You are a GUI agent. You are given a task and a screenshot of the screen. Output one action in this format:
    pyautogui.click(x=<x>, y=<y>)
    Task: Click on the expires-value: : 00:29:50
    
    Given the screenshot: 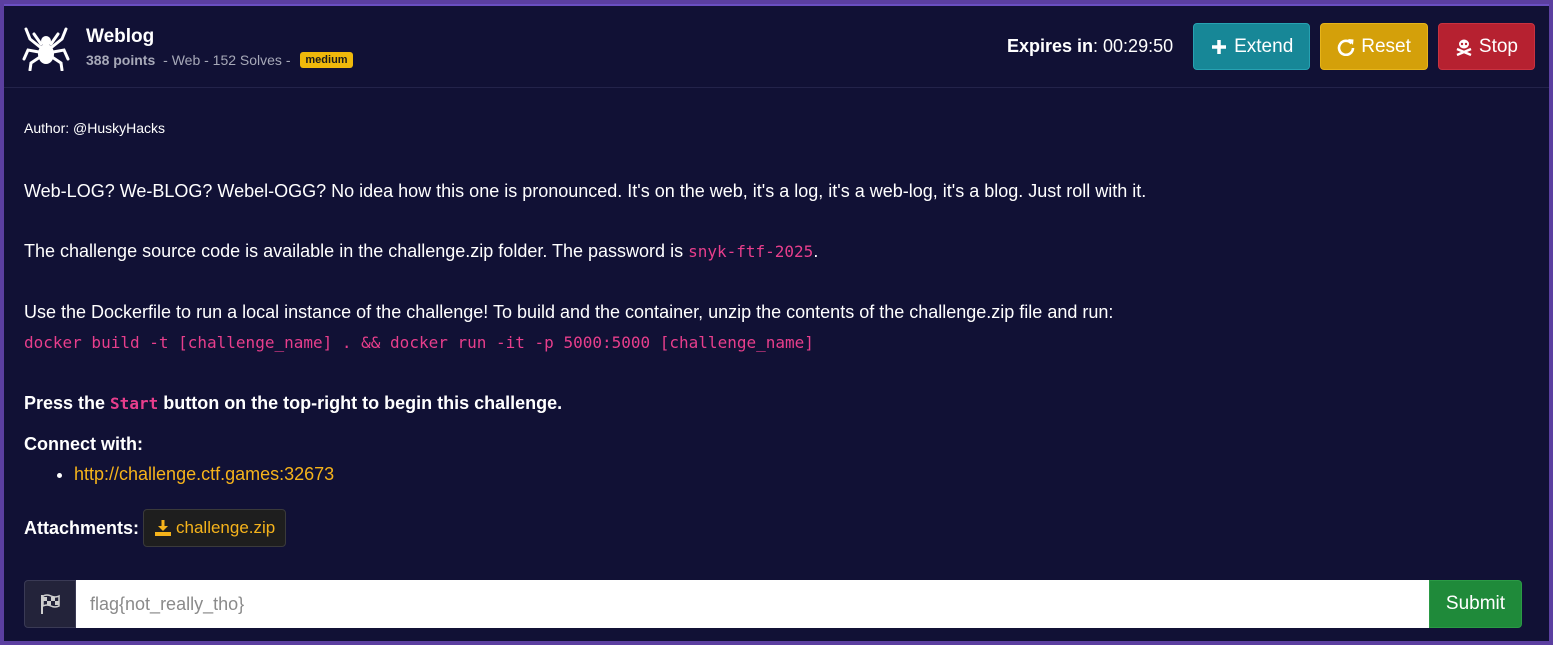 What is the action you would take?
    pyautogui.click(x=1133, y=46)
    